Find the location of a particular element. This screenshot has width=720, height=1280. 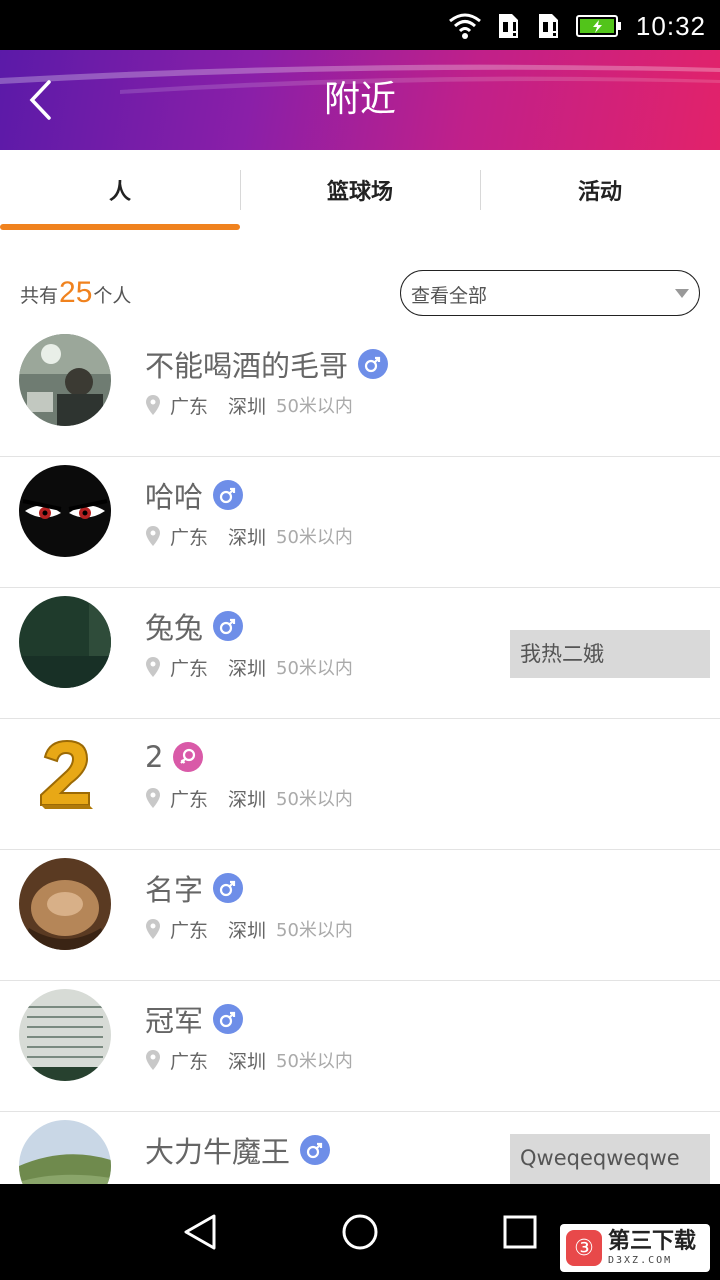

watermark-logo: ③ 第三下载 D3XZ.COM is located at coordinates (635, 1248).